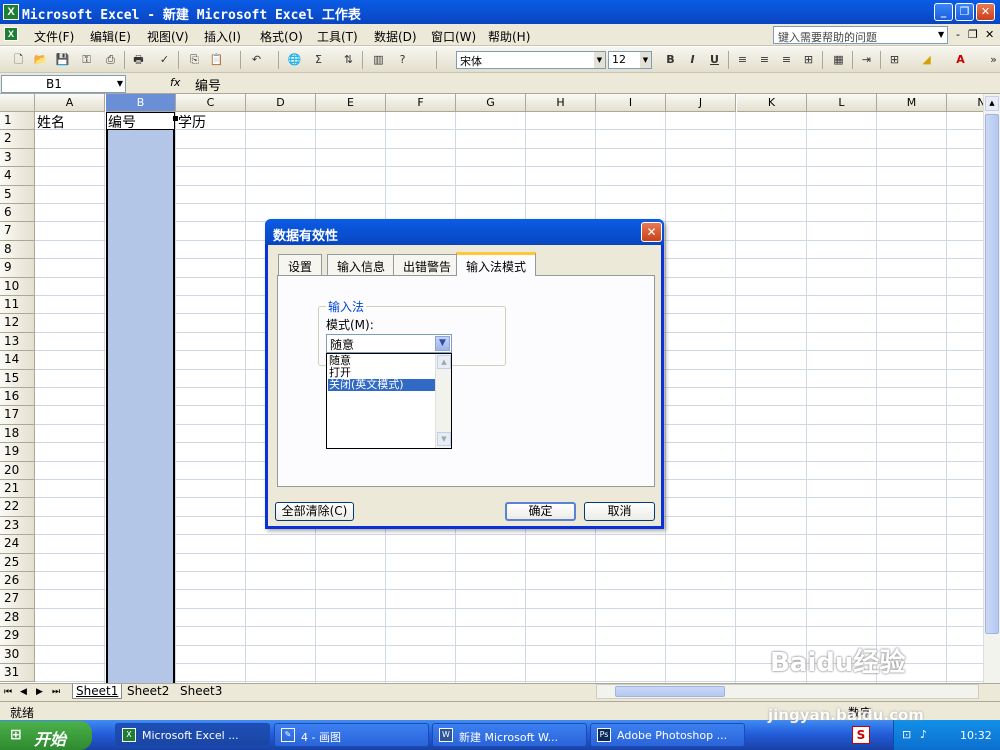 The height and width of the screenshot is (750, 1000). What do you see at coordinates (148, 691) in the screenshot?
I see `sheet-tab-2: Sheet2` at bounding box center [148, 691].